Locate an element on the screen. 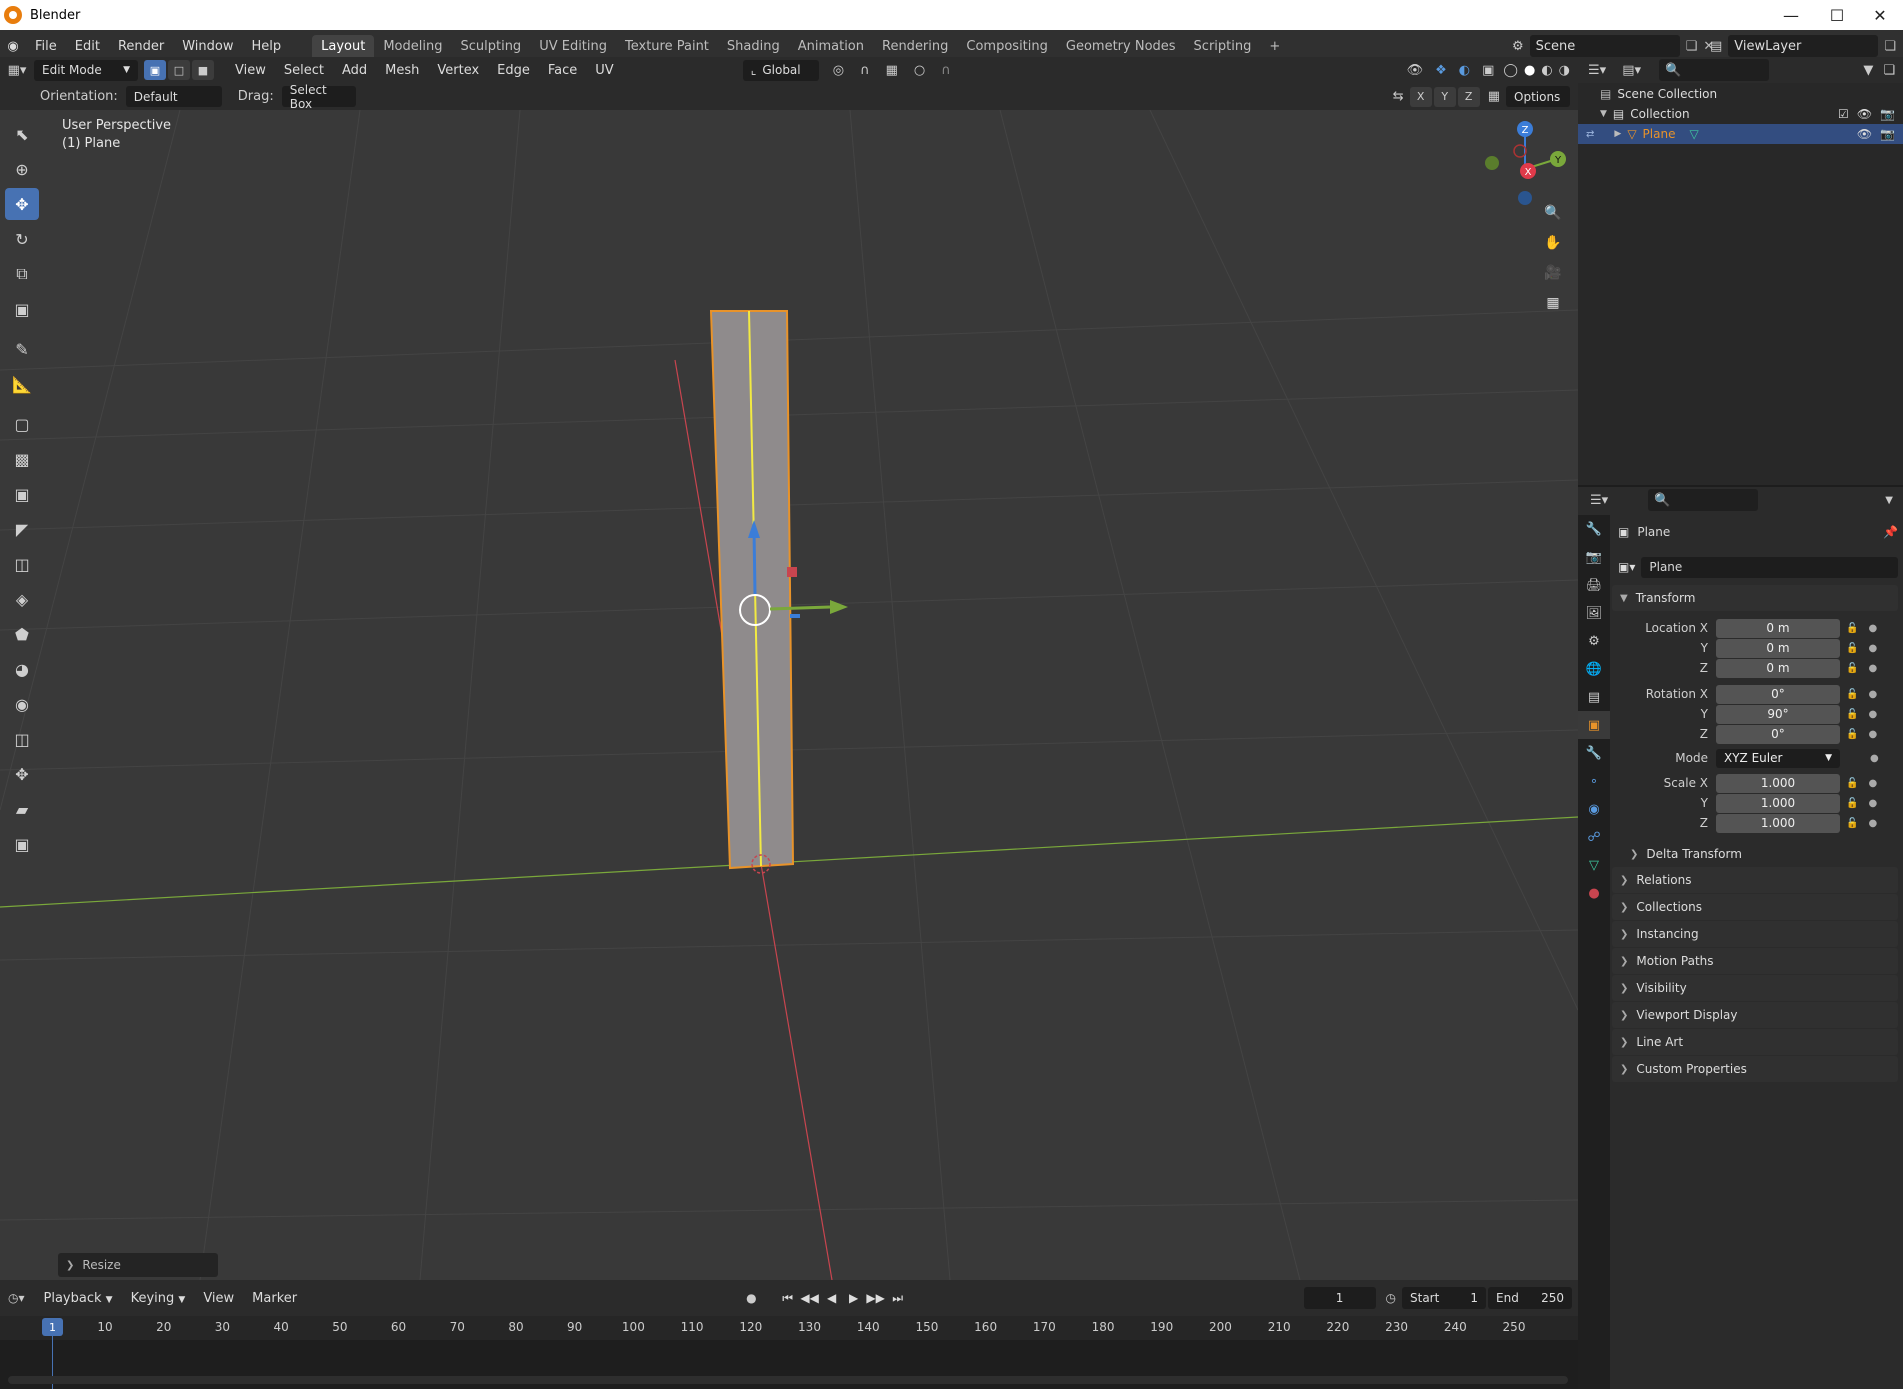 This screenshot has width=1903, height=1389. scale-tool-icon: ⧉ is located at coordinates (22, 274).